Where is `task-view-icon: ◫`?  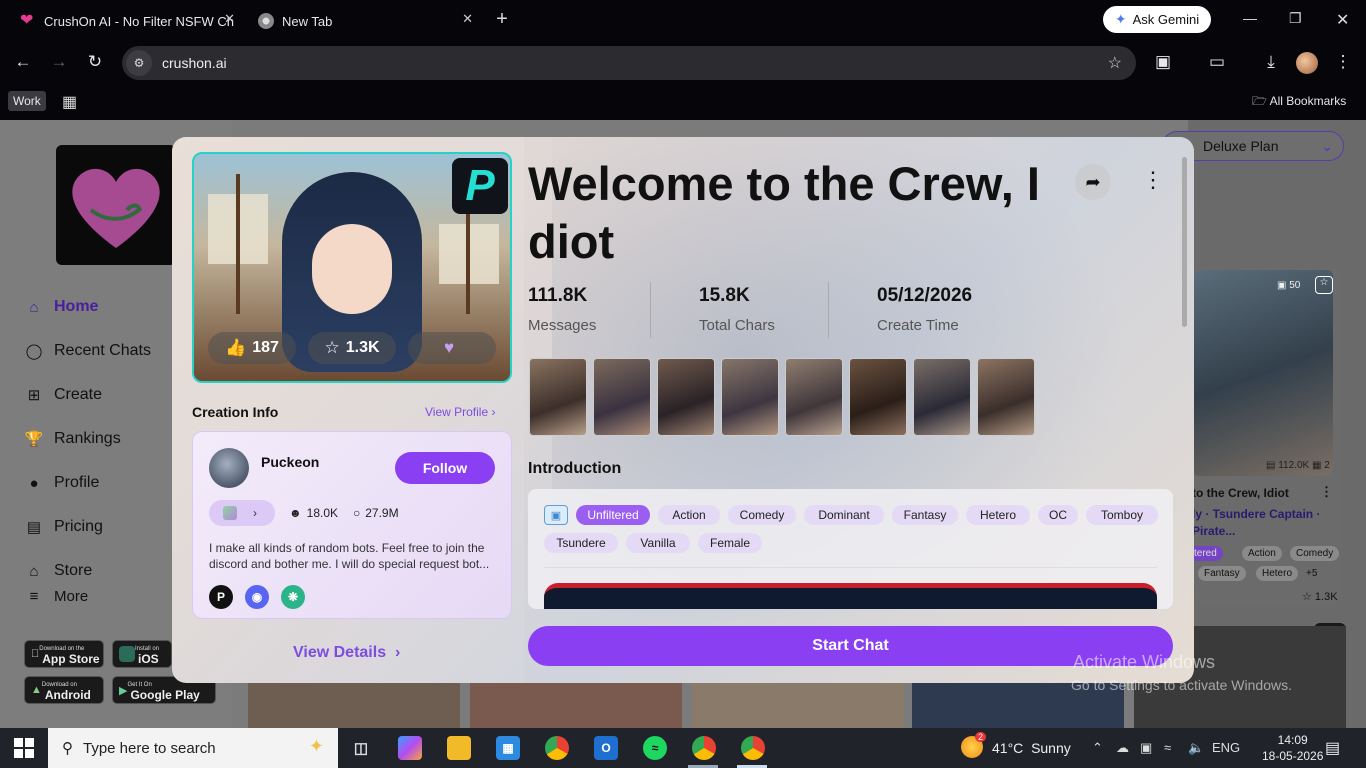 task-view-icon: ◫ is located at coordinates (361, 748).